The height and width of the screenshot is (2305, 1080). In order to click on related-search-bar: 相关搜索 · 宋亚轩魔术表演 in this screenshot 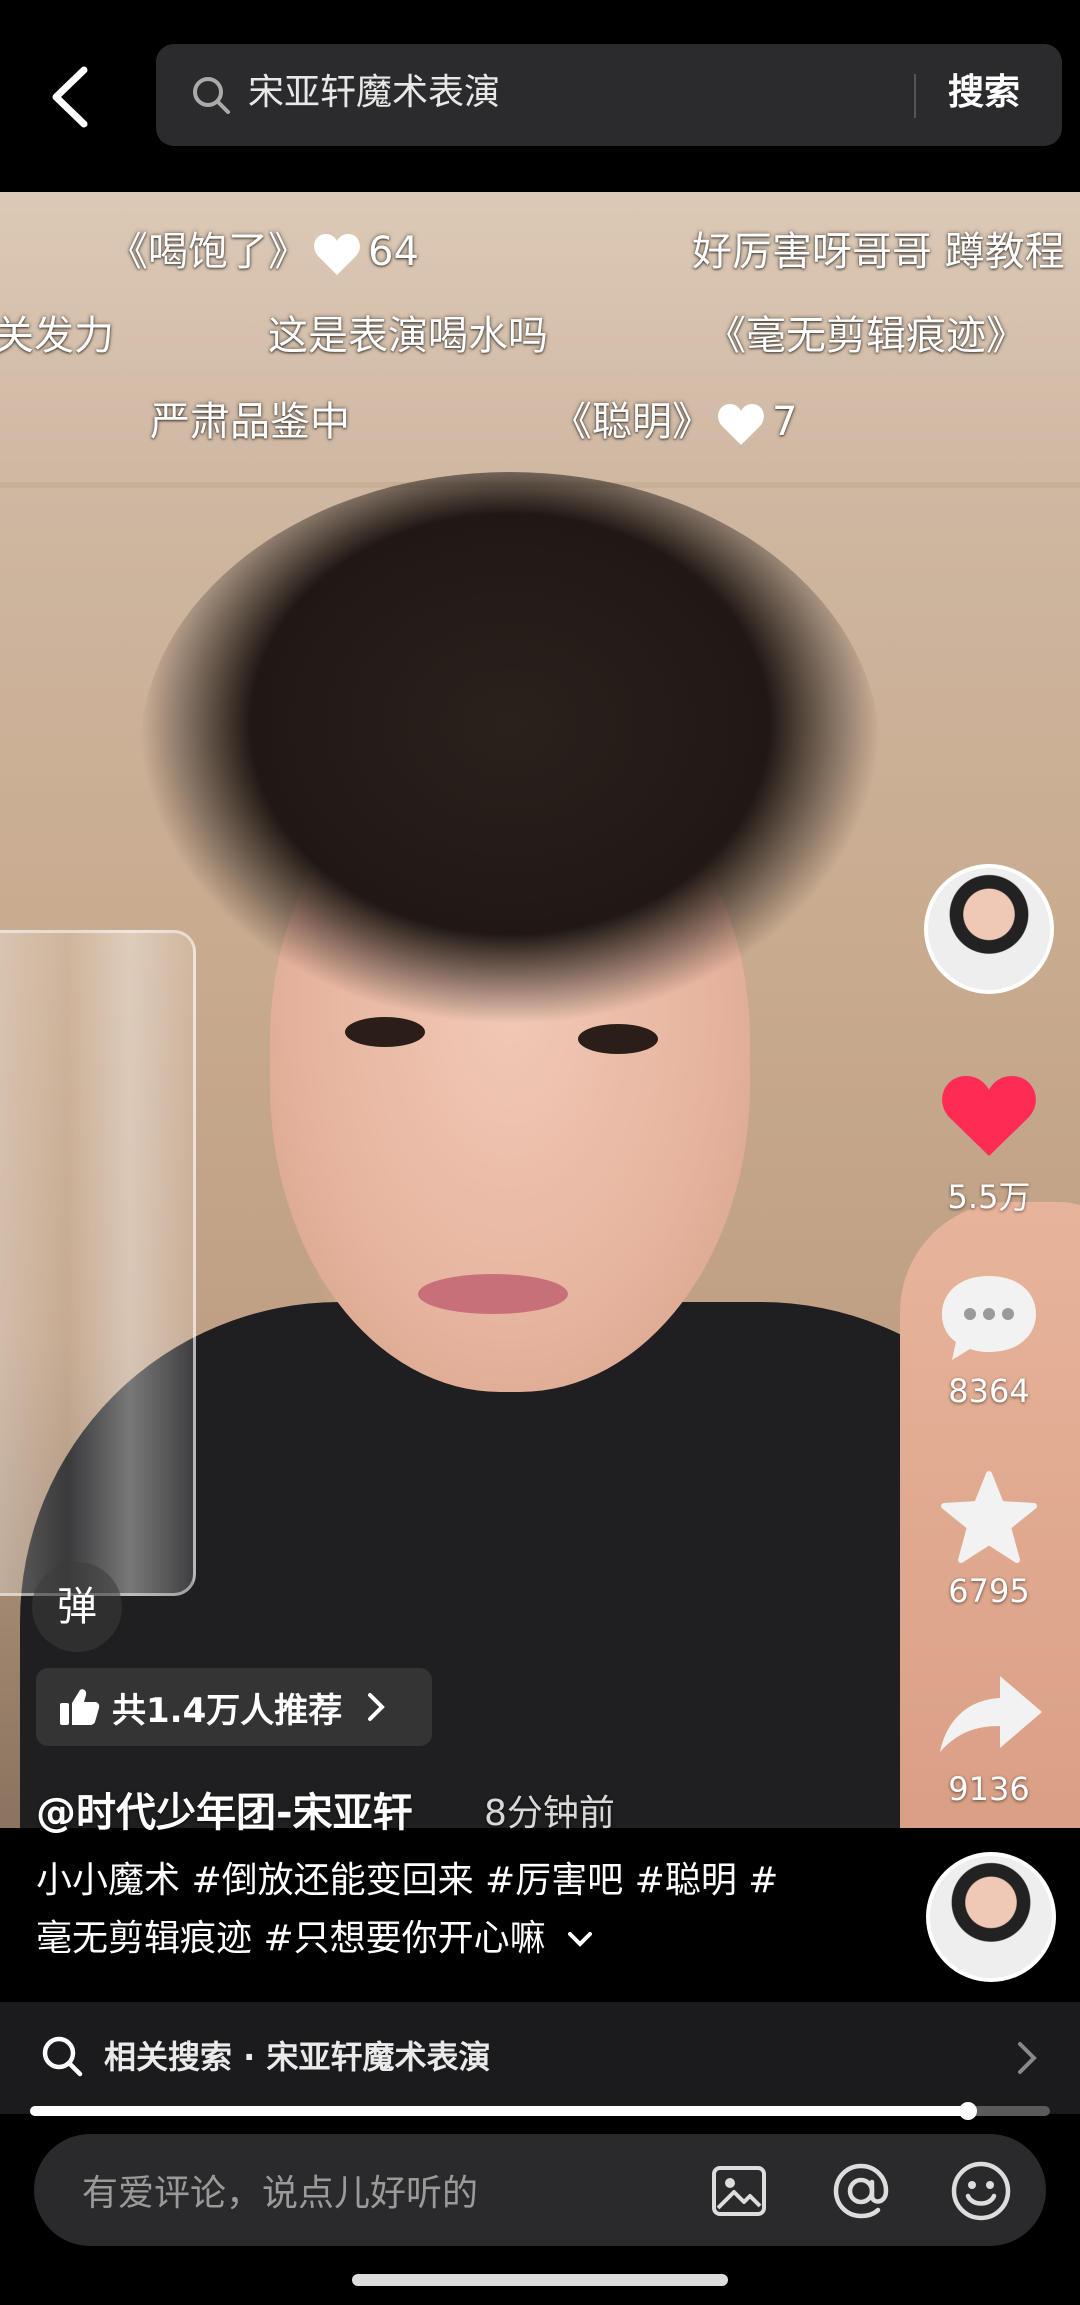, I will do `click(540, 2058)`.